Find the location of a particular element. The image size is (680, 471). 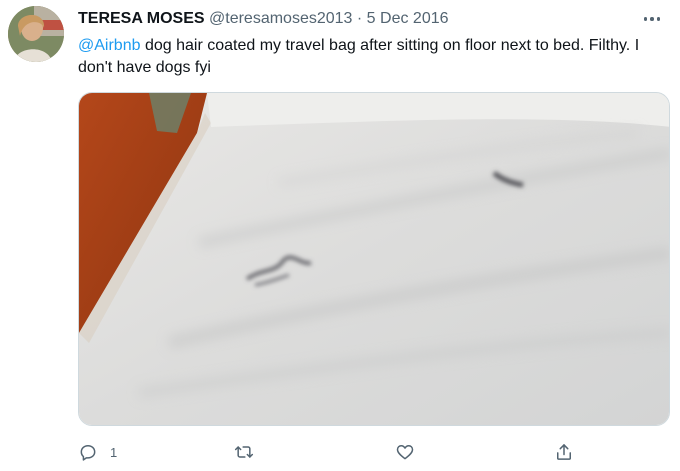

retweet-button is located at coordinates (250, 452).